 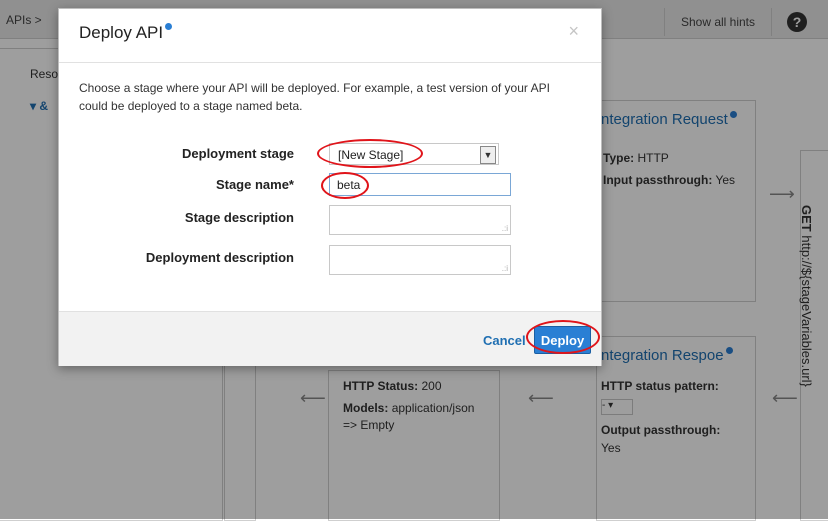 What do you see at coordinates (330, 338) in the screenshot?
I see `dialog-footer: Cancel Deploy` at bounding box center [330, 338].